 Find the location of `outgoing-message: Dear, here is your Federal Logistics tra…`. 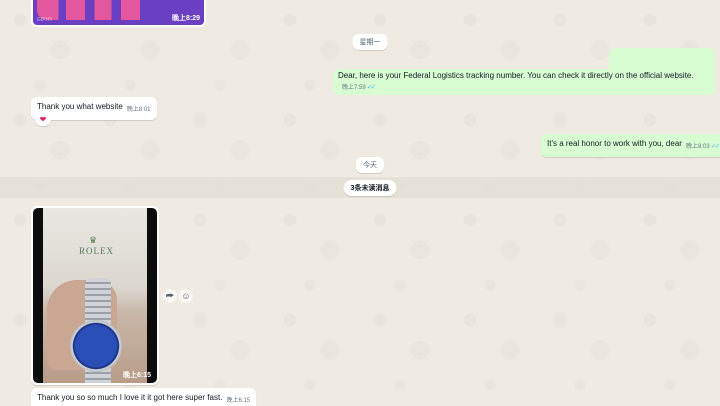

outgoing-message: Dear, here is your Federal Logistics tra… is located at coordinates (524, 71).